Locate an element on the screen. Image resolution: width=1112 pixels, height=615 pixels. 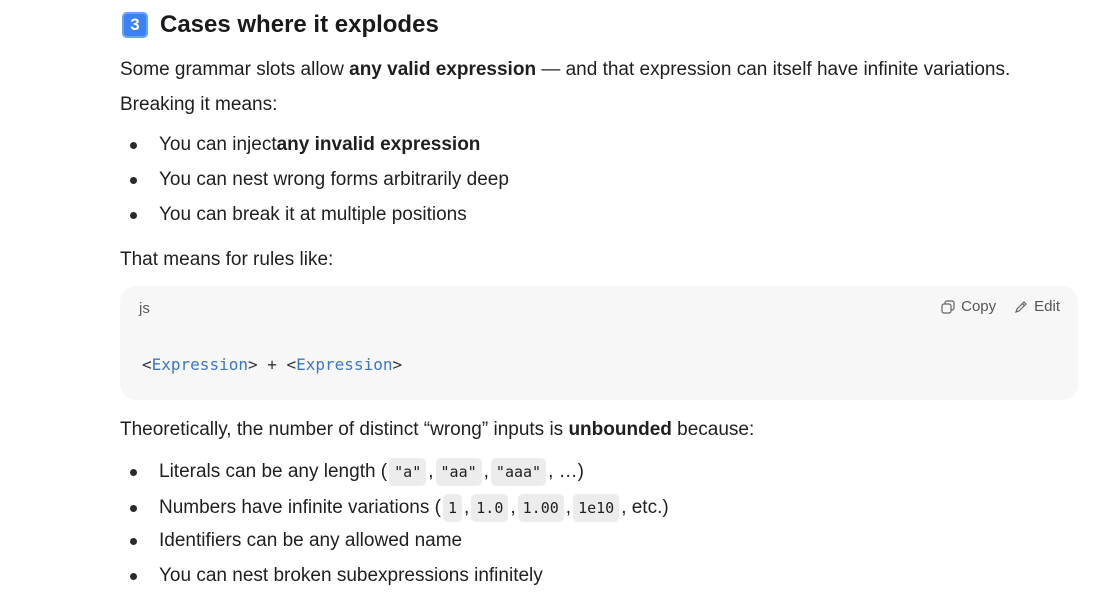
list-item-bold: any invalid expression is located at coordinates (378, 144).